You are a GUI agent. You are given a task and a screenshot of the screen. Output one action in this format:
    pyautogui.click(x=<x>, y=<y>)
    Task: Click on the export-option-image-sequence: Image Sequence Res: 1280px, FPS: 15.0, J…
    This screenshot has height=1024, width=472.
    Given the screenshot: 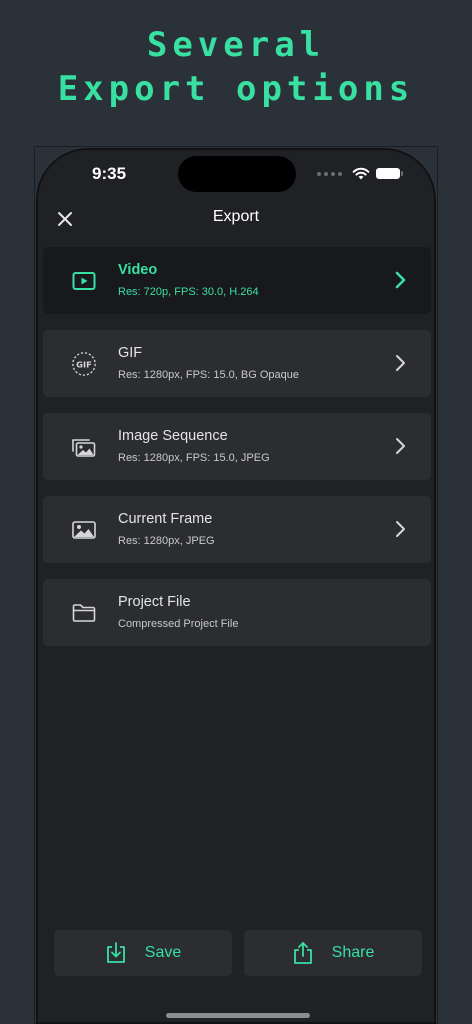 What is the action you would take?
    pyautogui.click(x=237, y=446)
    